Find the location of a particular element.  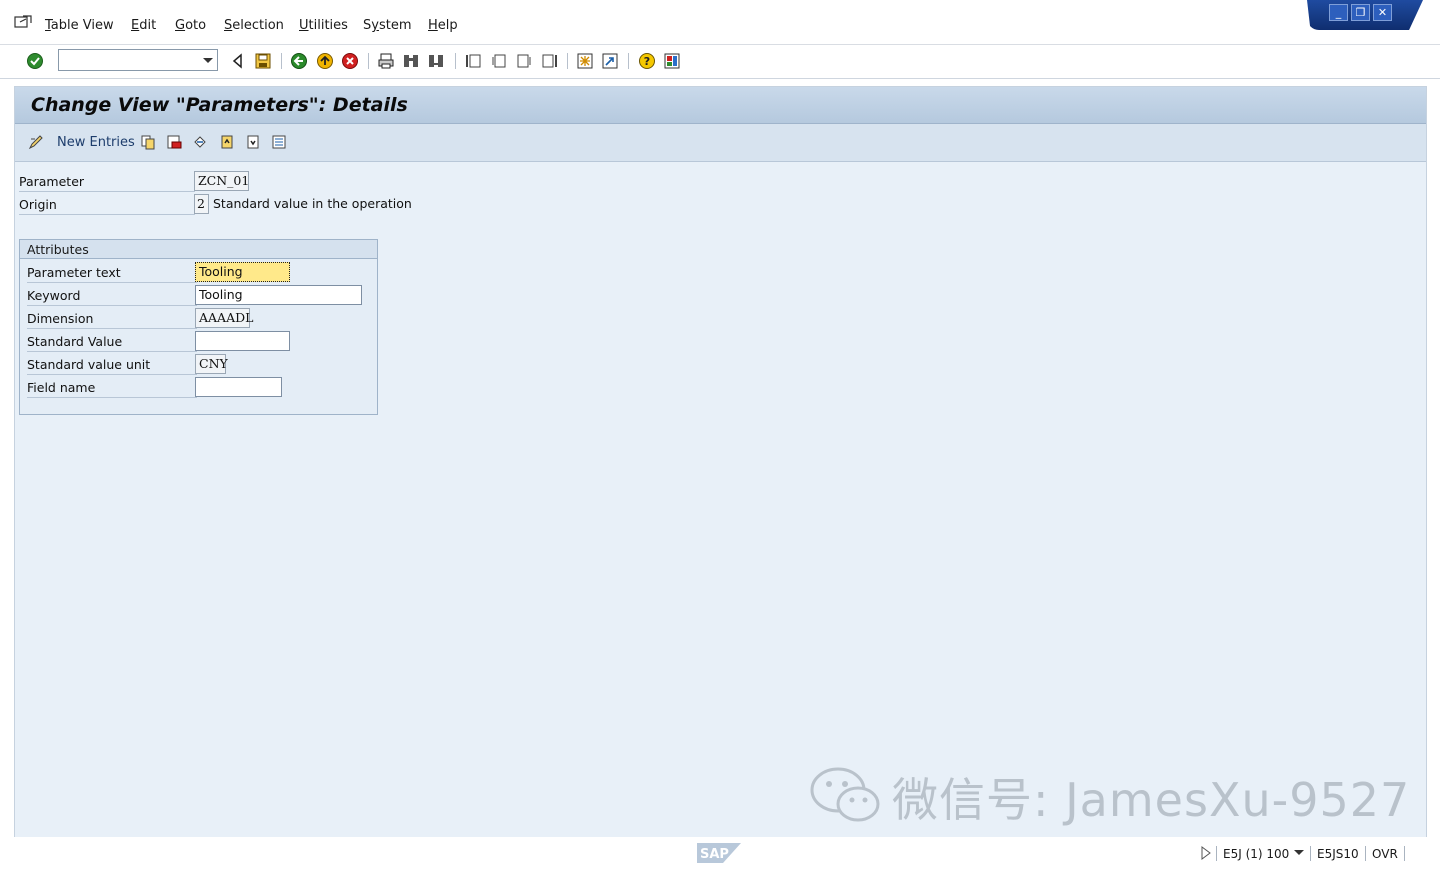

parameter-field: ZCN_01 is located at coordinates (221, 181).